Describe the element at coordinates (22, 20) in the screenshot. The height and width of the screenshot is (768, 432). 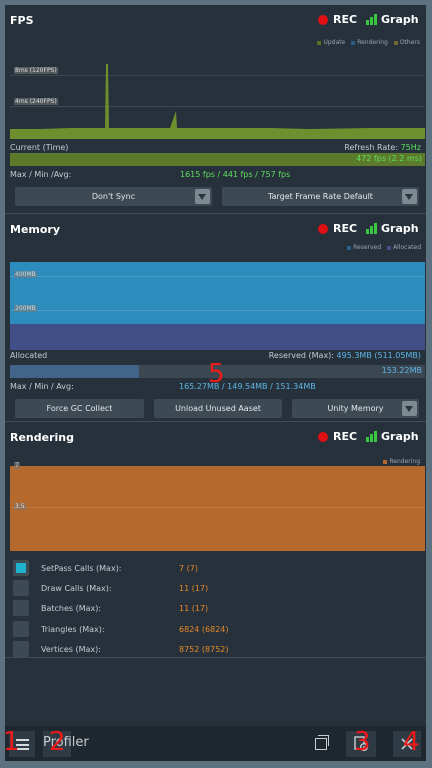
I see `fps-title: FPS` at that location.